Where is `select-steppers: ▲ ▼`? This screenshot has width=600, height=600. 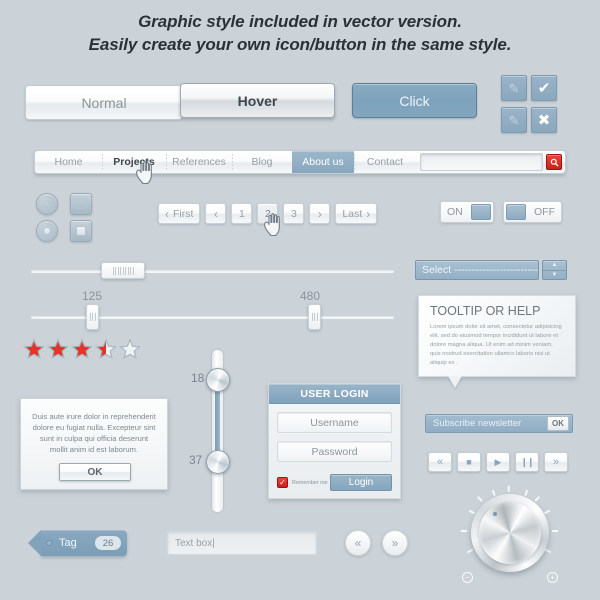
select-steppers: ▲ ▼ is located at coordinates (554, 270).